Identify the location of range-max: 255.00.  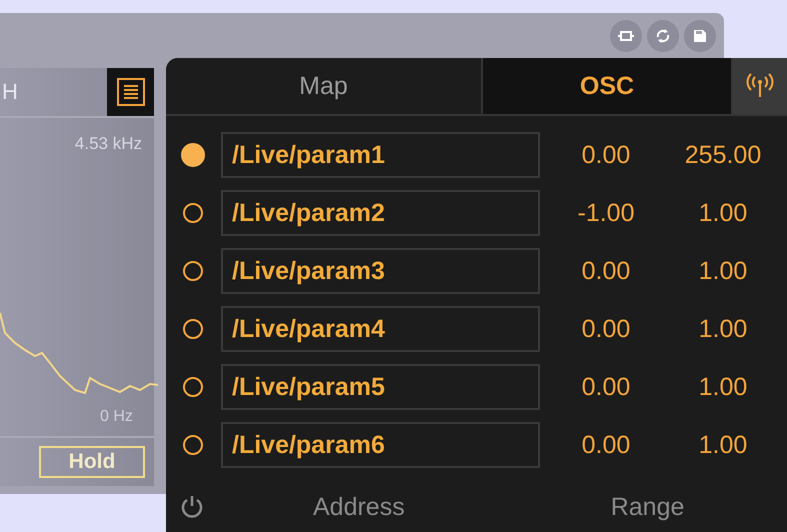
(723, 155).